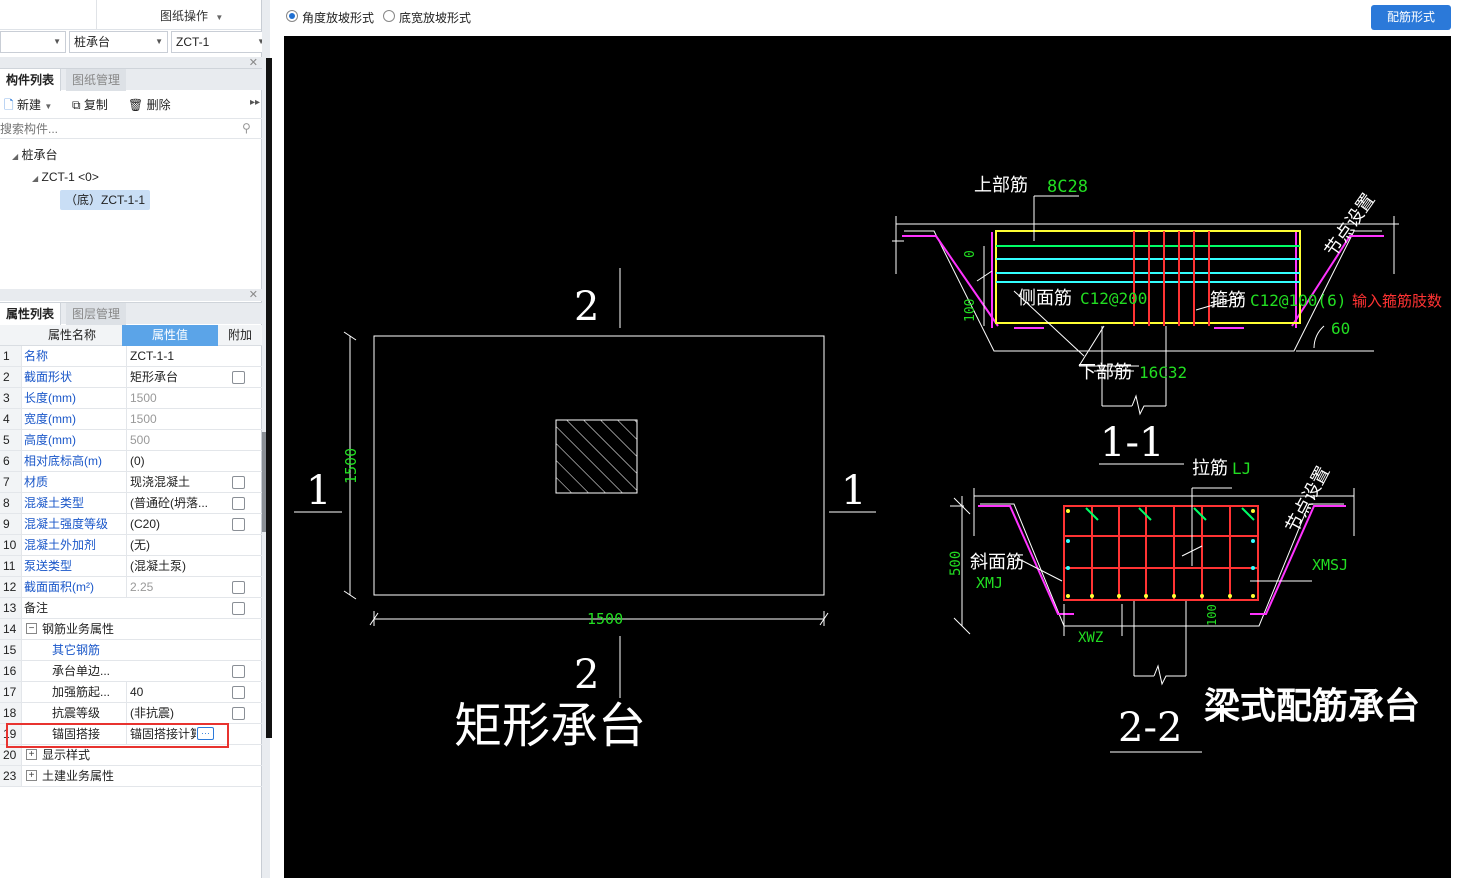  I want to click on name-select: ZCT-1 ▼, so click(220, 42).